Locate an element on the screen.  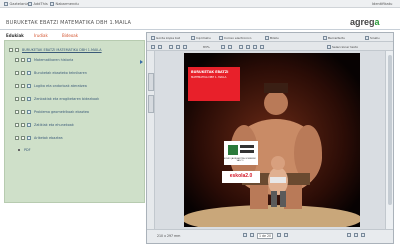
tab-bideoak: Bideoak is located at coordinates (70, 35).